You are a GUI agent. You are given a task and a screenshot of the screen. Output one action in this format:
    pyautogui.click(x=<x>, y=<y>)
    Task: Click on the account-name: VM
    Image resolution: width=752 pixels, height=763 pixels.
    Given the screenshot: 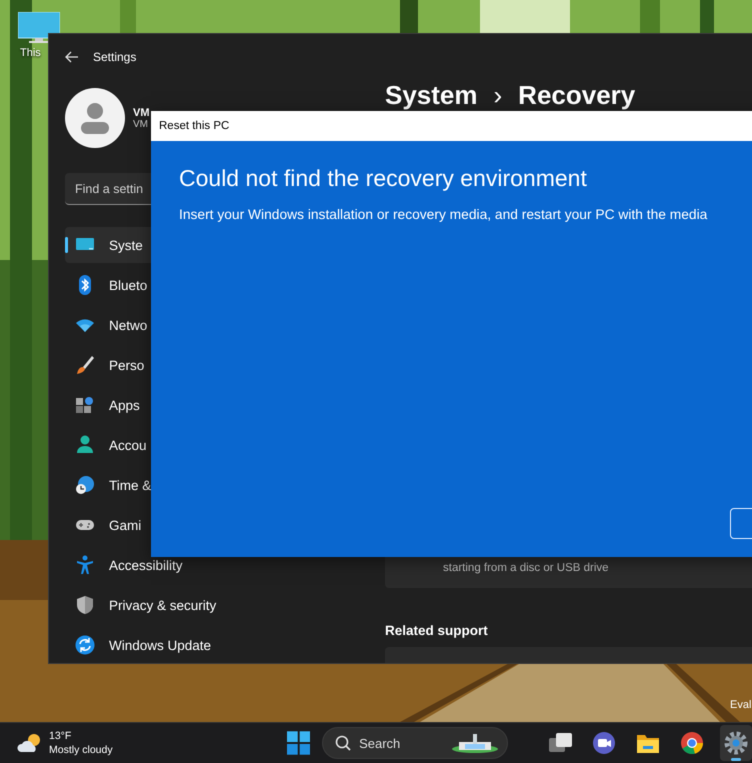 What is the action you would take?
    pyautogui.click(x=141, y=112)
    